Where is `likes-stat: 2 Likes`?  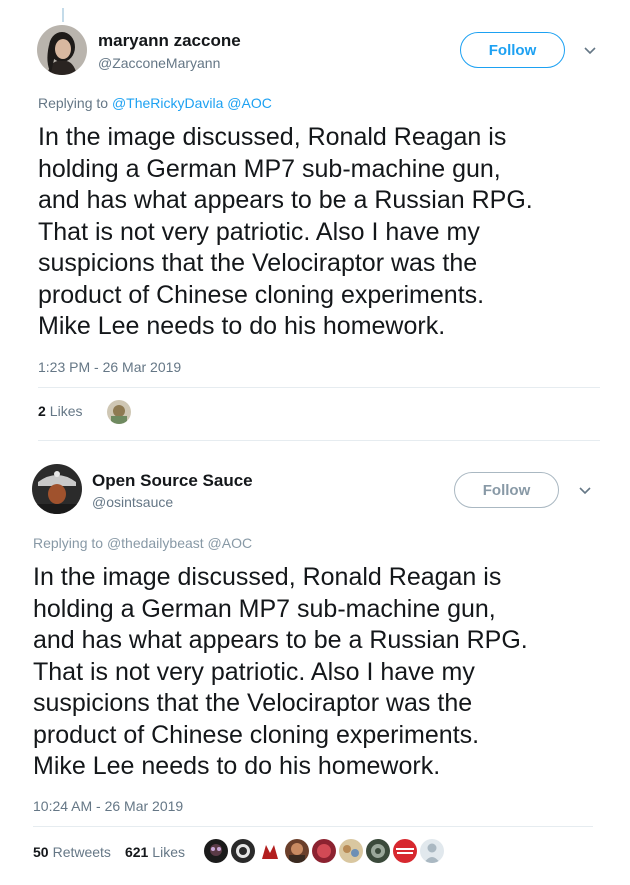 likes-stat: 2 Likes is located at coordinates (60, 411).